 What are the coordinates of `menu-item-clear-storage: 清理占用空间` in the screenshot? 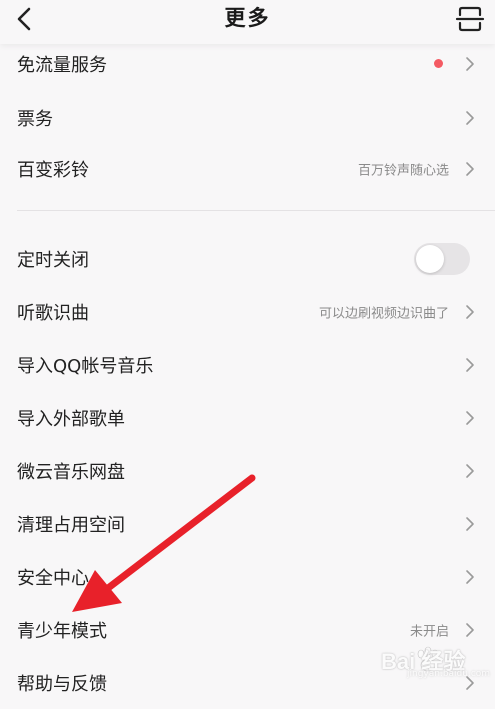 It's located at (247, 523).